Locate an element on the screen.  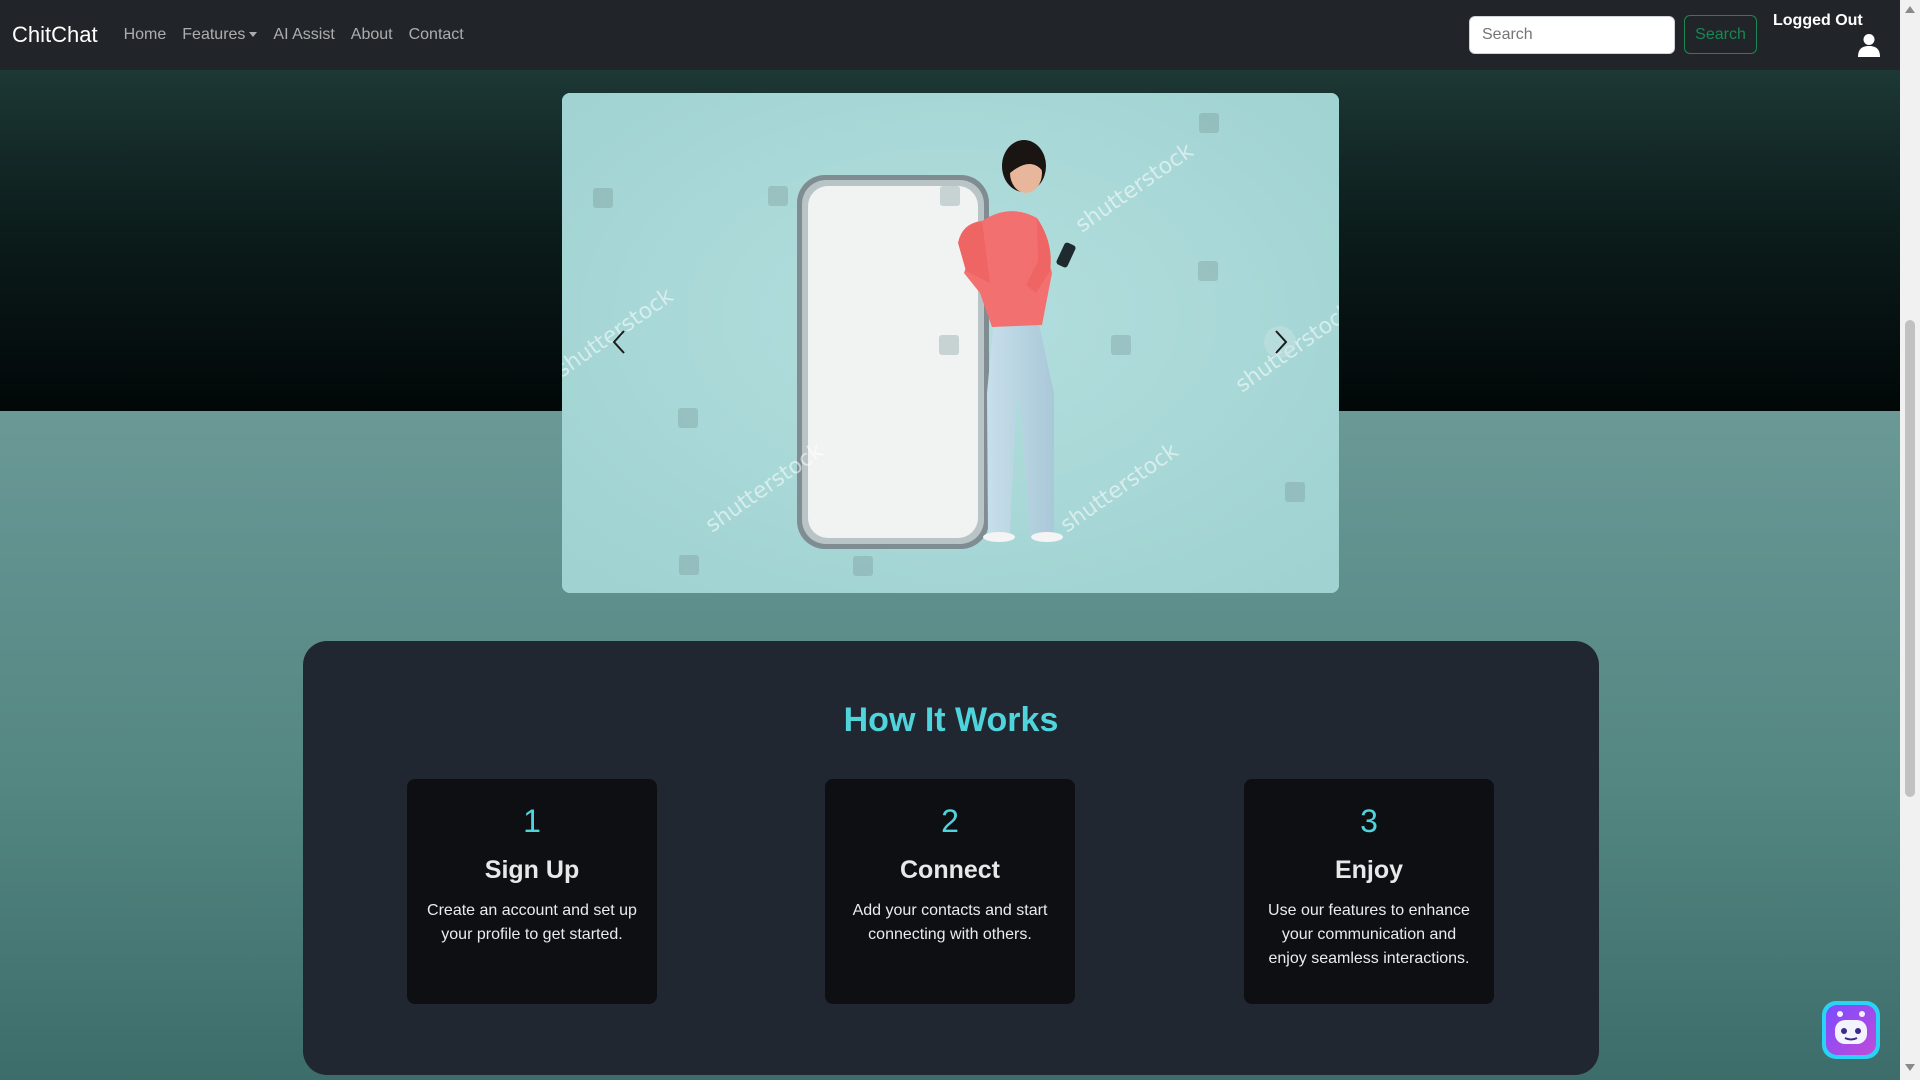
step-title: Enjoy is located at coordinates (1369, 870).